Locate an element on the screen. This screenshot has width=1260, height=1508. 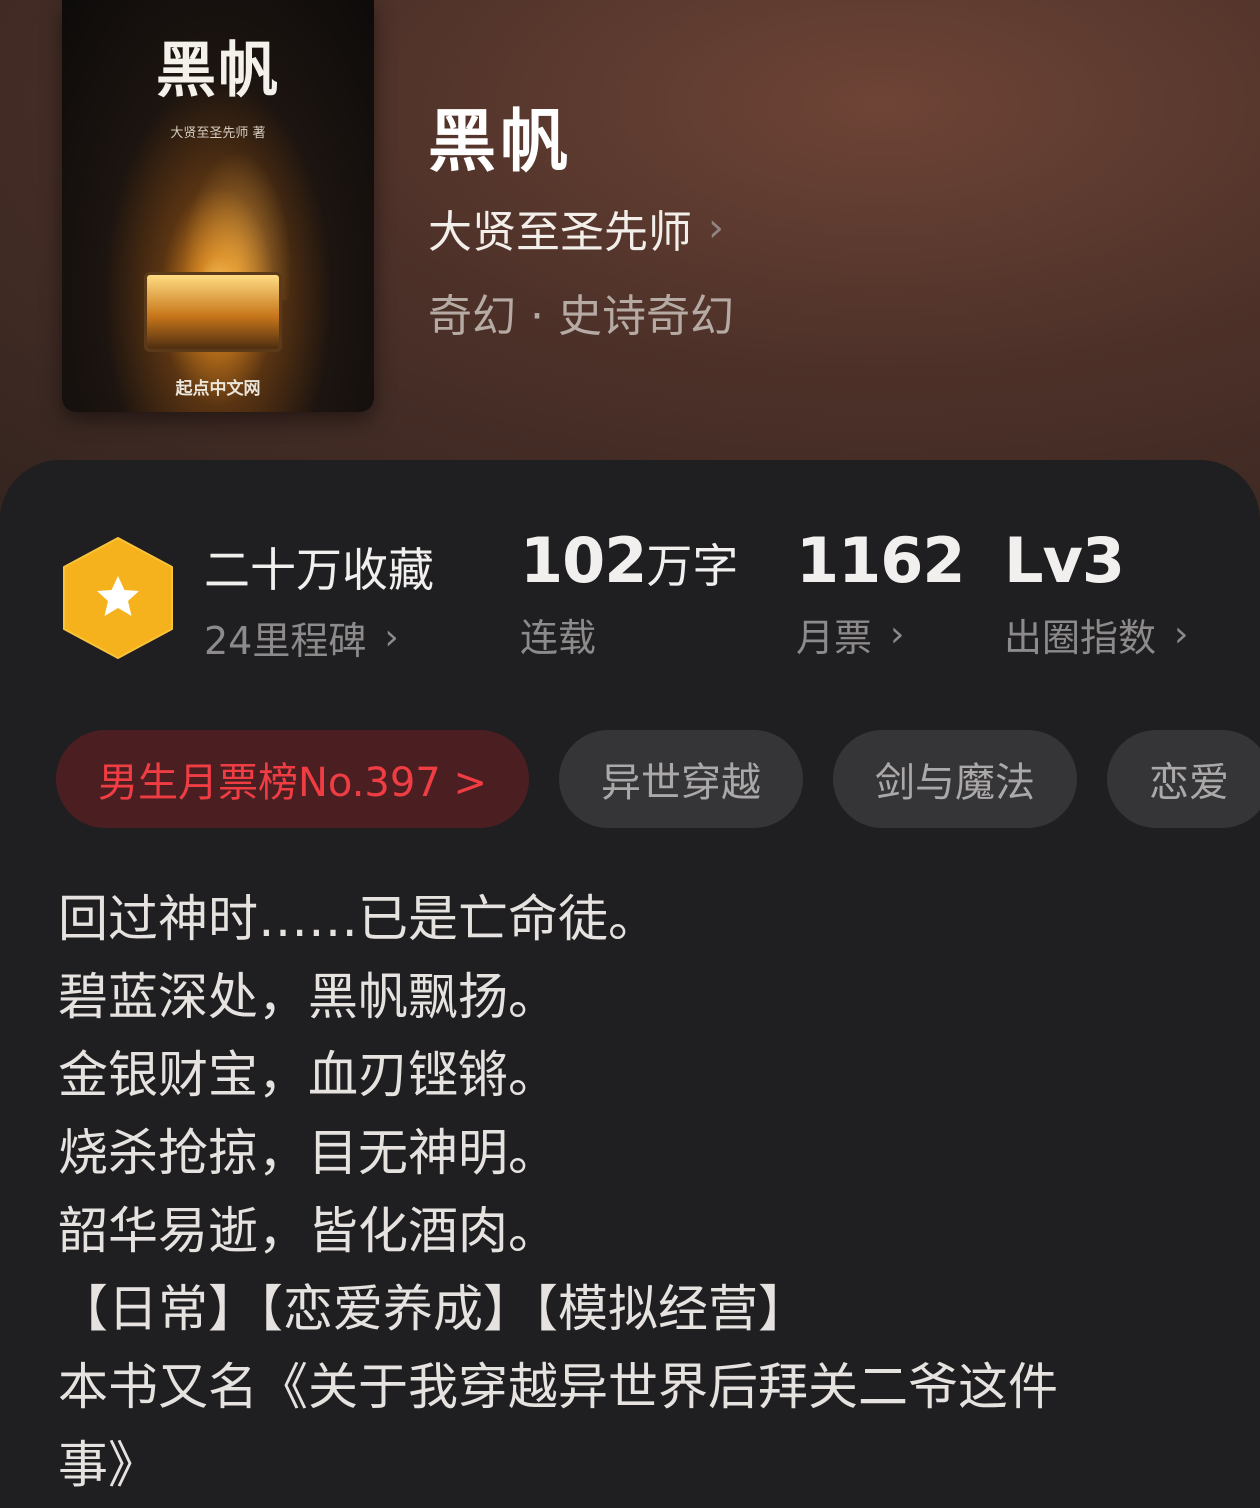
tag-chip: 恋爱 is located at coordinates (1183, 779).